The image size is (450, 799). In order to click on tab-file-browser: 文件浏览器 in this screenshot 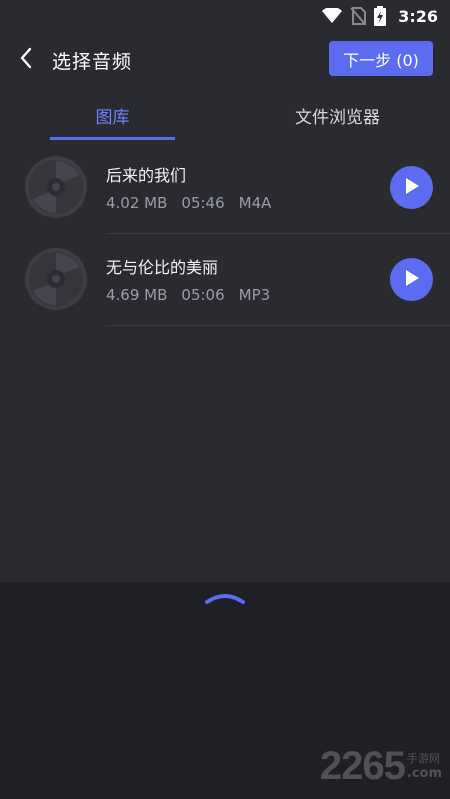, I will do `click(337, 115)`.